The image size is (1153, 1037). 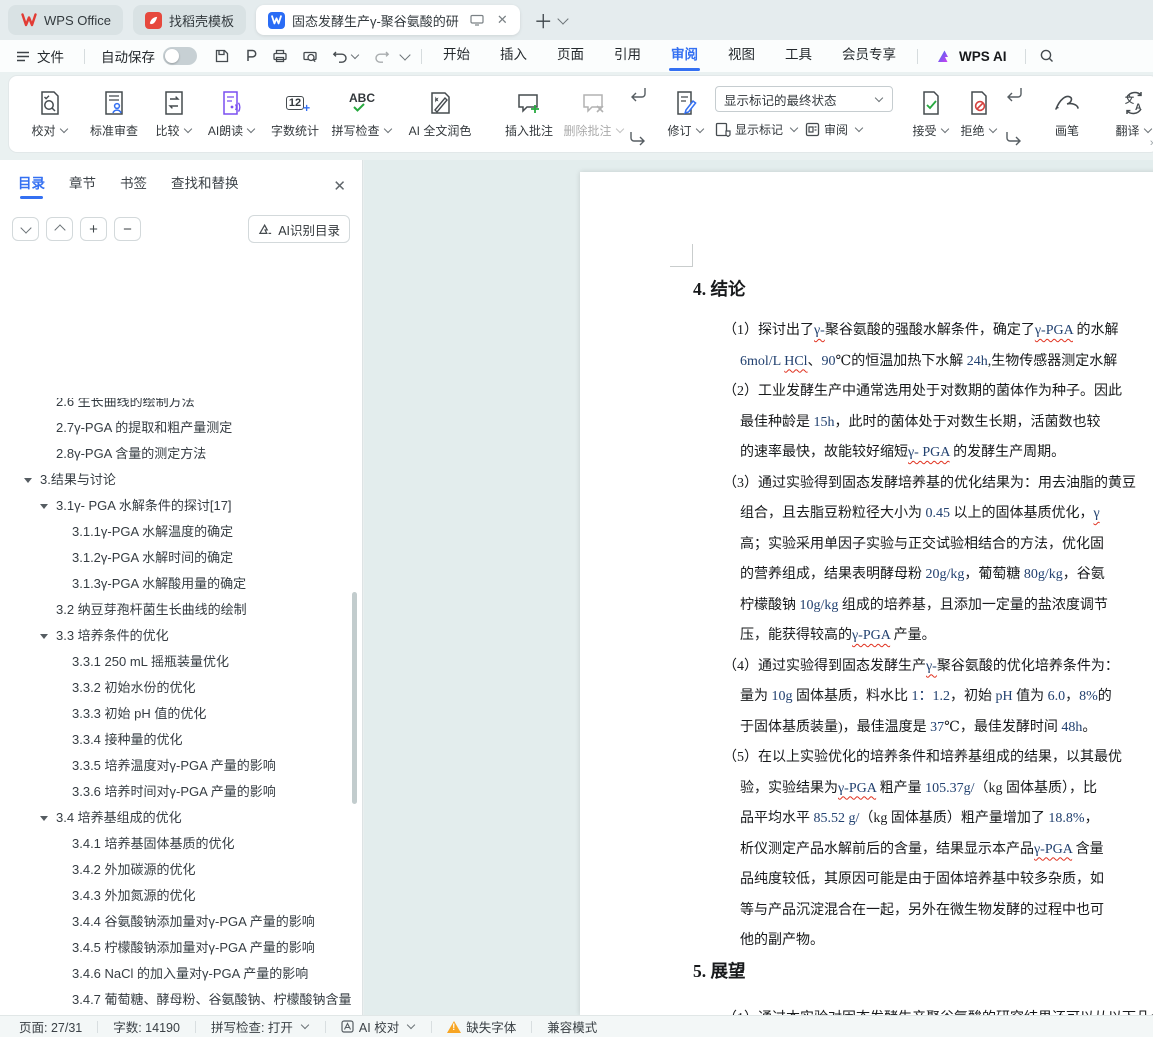 I want to click on reject-button: 拒绝, so click(x=979, y=111).